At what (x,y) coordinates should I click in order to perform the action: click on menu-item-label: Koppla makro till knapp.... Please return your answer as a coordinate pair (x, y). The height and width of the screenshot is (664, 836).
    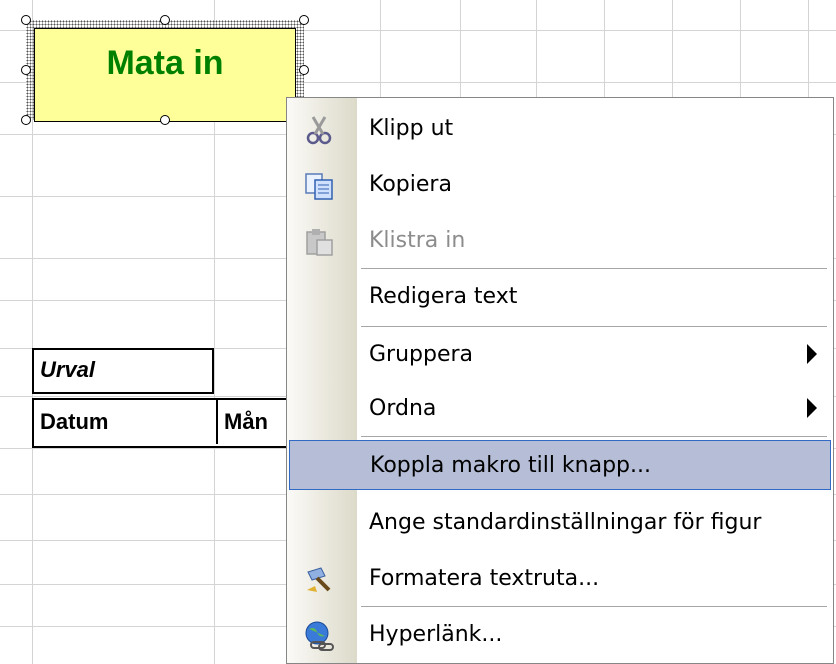
    Looking at the image, I should click on (511, 465).